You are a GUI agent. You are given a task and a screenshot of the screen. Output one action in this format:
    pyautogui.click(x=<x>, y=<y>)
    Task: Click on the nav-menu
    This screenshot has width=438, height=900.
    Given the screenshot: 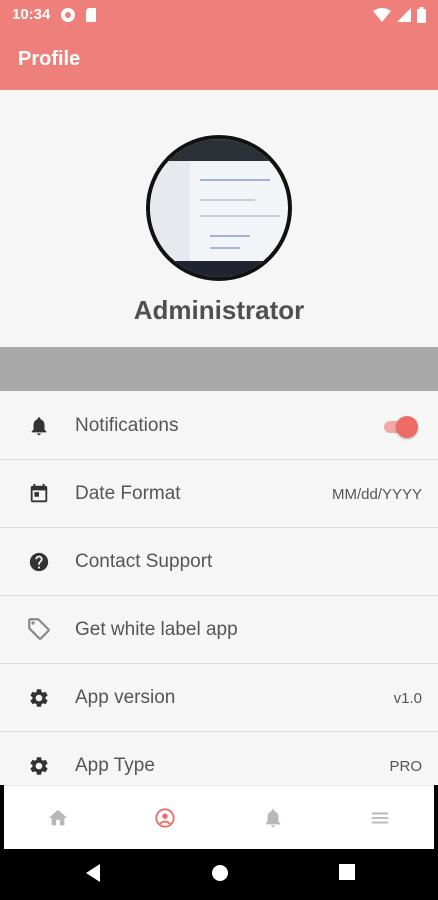 What is the action you would take?
    pyautogui.click(x=381, y=817)
    